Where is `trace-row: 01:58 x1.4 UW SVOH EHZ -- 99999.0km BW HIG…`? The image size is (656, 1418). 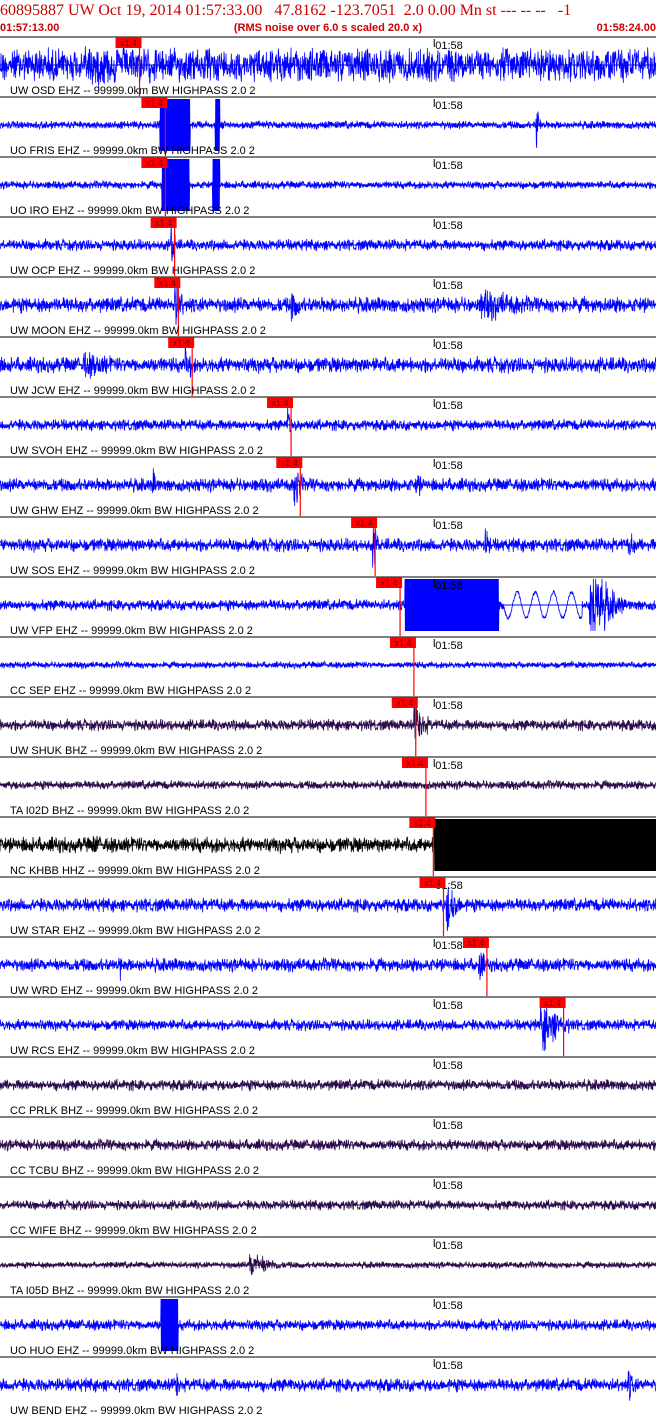
trace-row: 01:58 x1.4 UW SVOH EHZ -- 99999.0km BW HIG… is located at coordinates (328, 426).